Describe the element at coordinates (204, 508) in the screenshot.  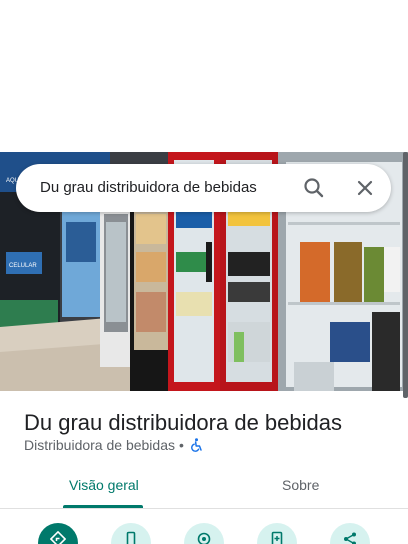
I see `tab-divider` at that location.